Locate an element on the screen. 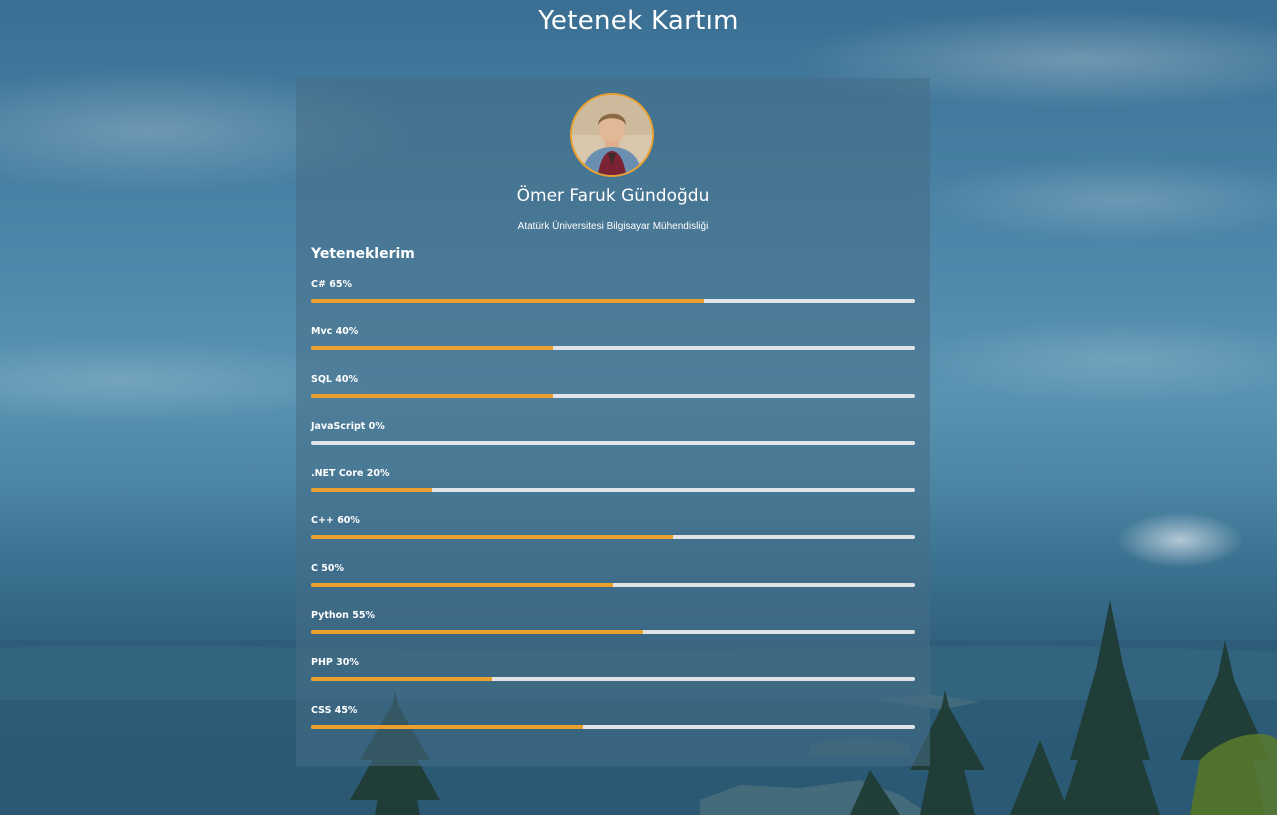 The height and width of the screenshot is (815, 1277). skill-label: C 50% is located at coordinates (328, 568).